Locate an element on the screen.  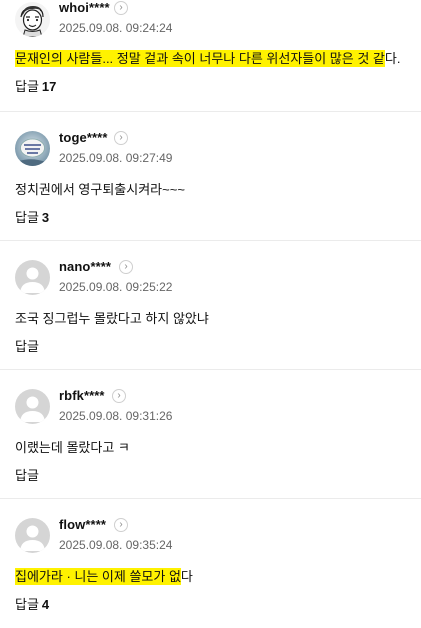
username: whoi**** is located at coordinates (84, 7).